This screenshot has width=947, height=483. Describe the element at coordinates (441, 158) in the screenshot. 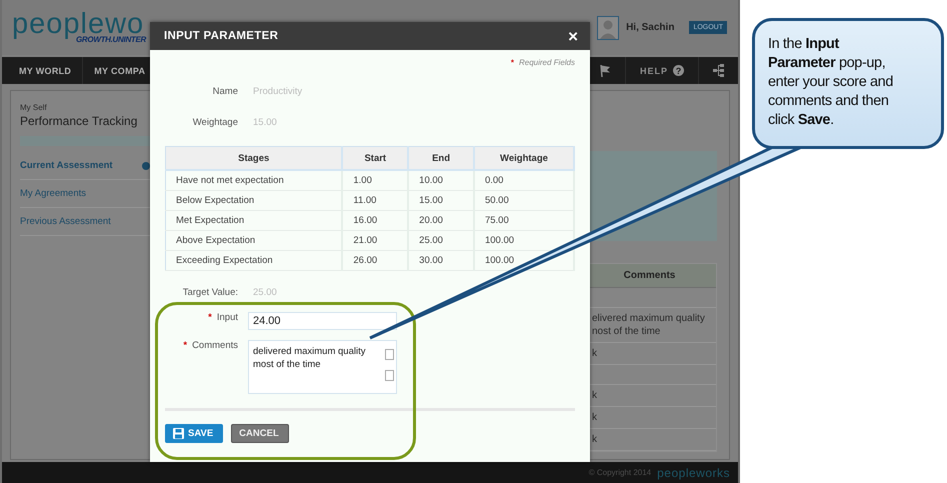

I see `column-header: End` at that location.